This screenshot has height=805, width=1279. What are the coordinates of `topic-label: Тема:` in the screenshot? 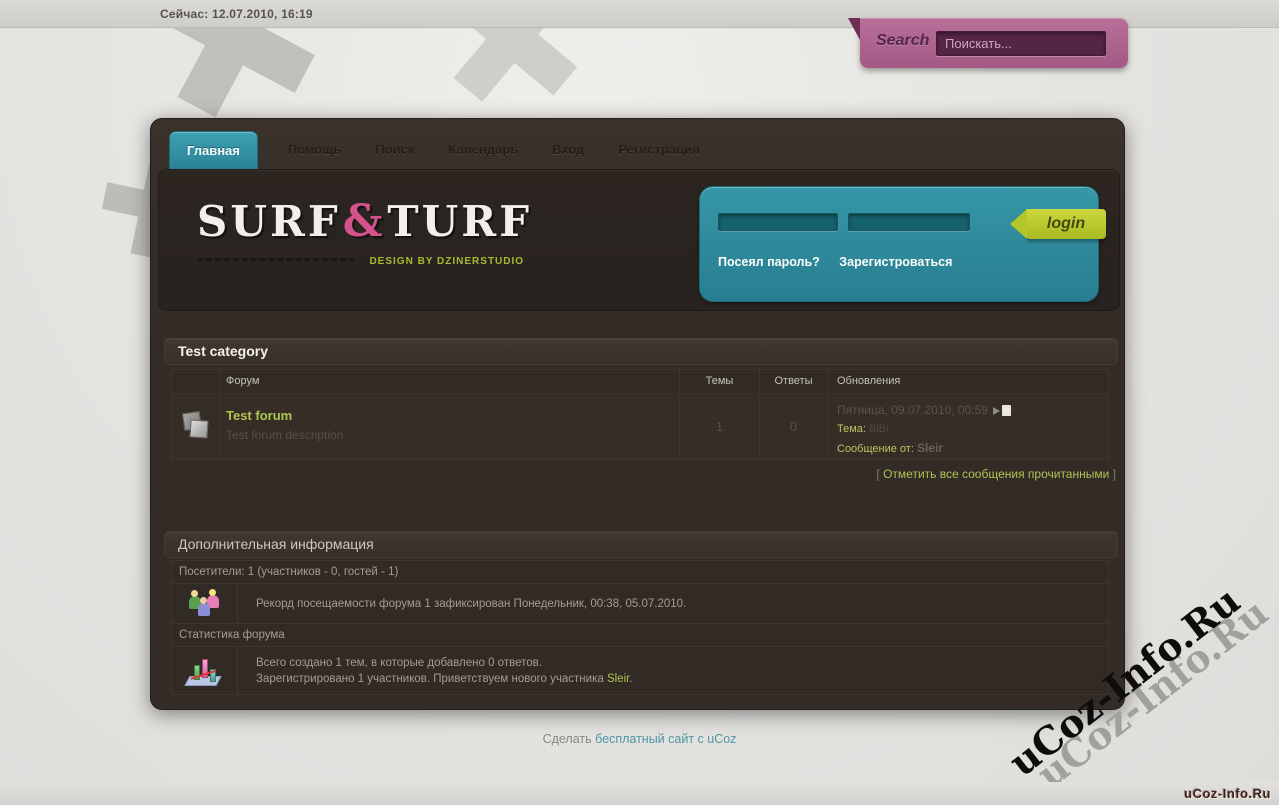 It's located at (851, 429).